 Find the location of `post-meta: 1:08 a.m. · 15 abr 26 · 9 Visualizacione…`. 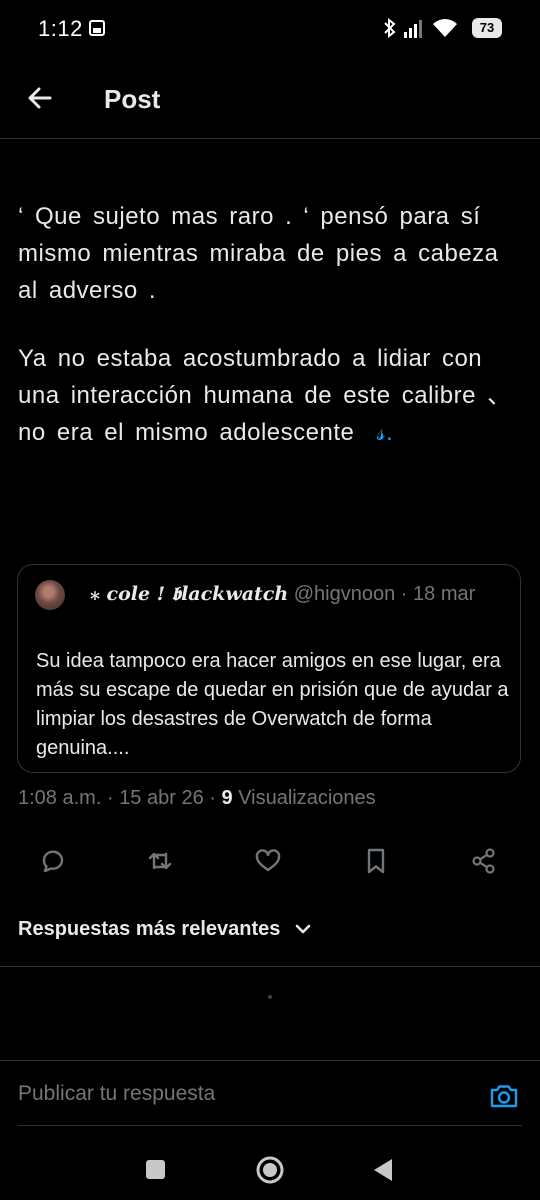

post-meta: 1:08 a.m. · 15 abr 26 · 9 Visualizacione… is located at coordinates (197, 798).